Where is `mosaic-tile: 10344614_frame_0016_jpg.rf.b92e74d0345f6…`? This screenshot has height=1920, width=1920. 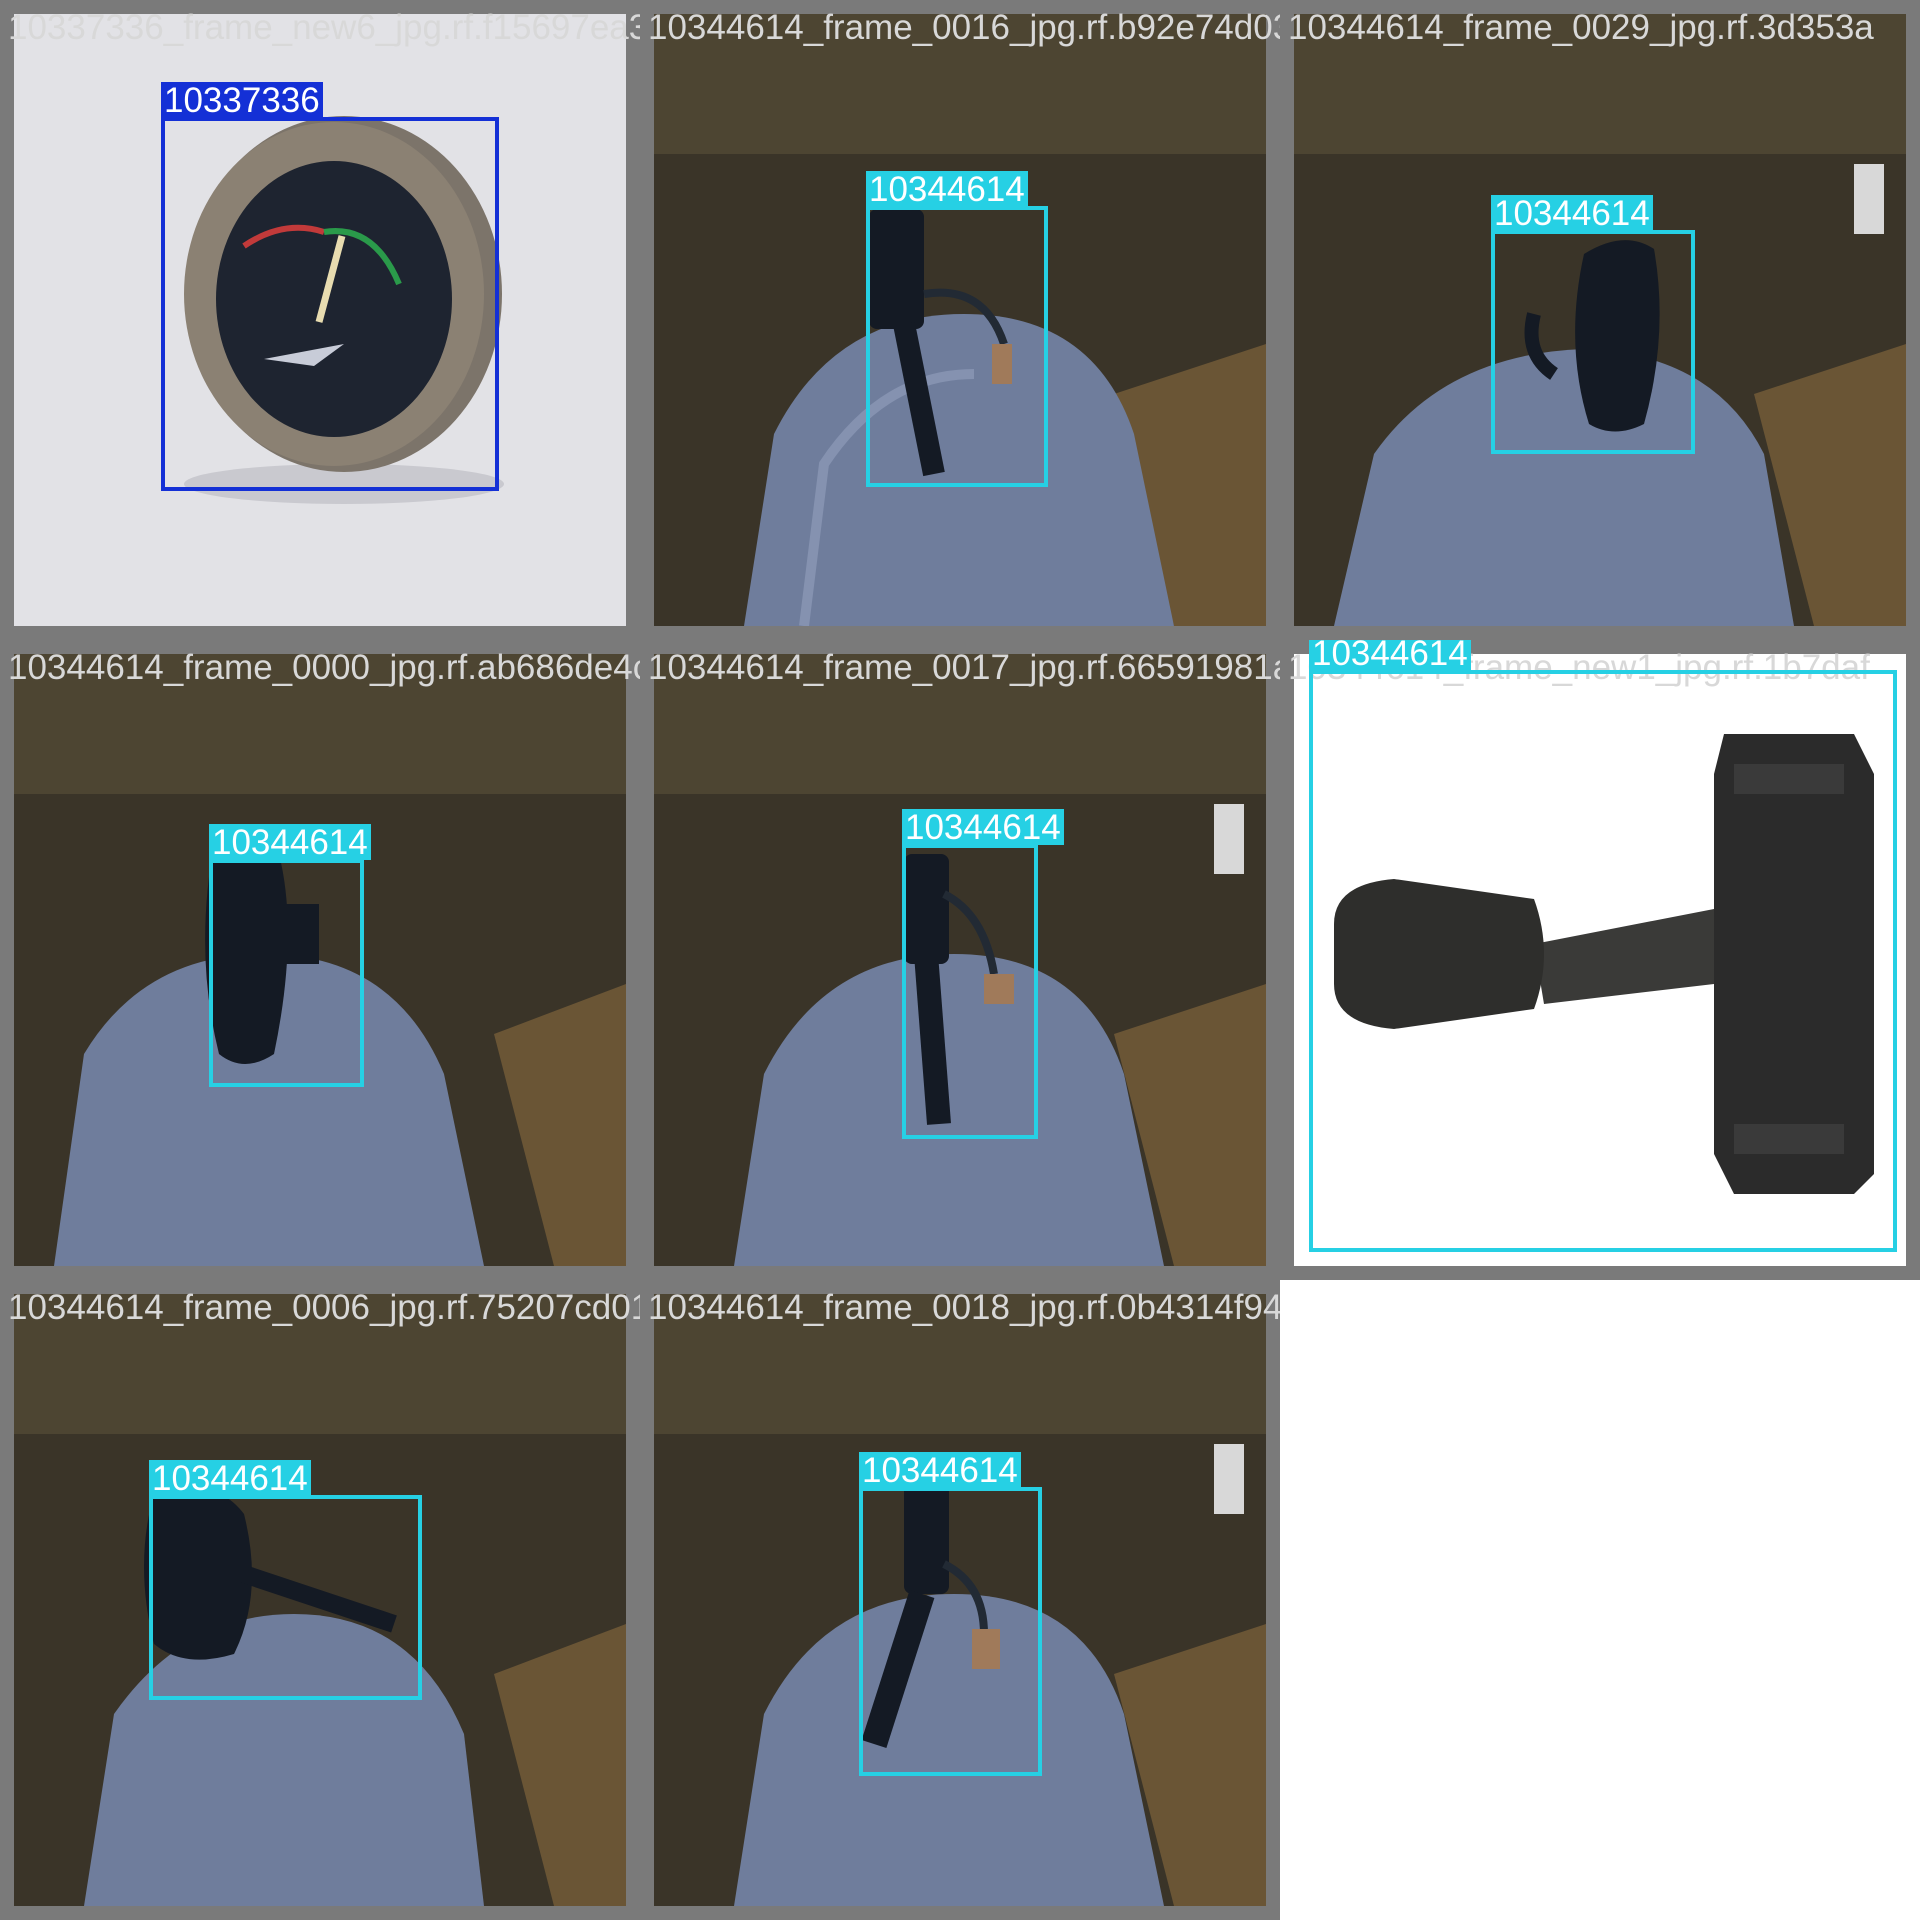 mosaic-tile: 10344614_frame_0016_jpg.rf.b92e74d0345f6… is located at coordinates (960, 320).